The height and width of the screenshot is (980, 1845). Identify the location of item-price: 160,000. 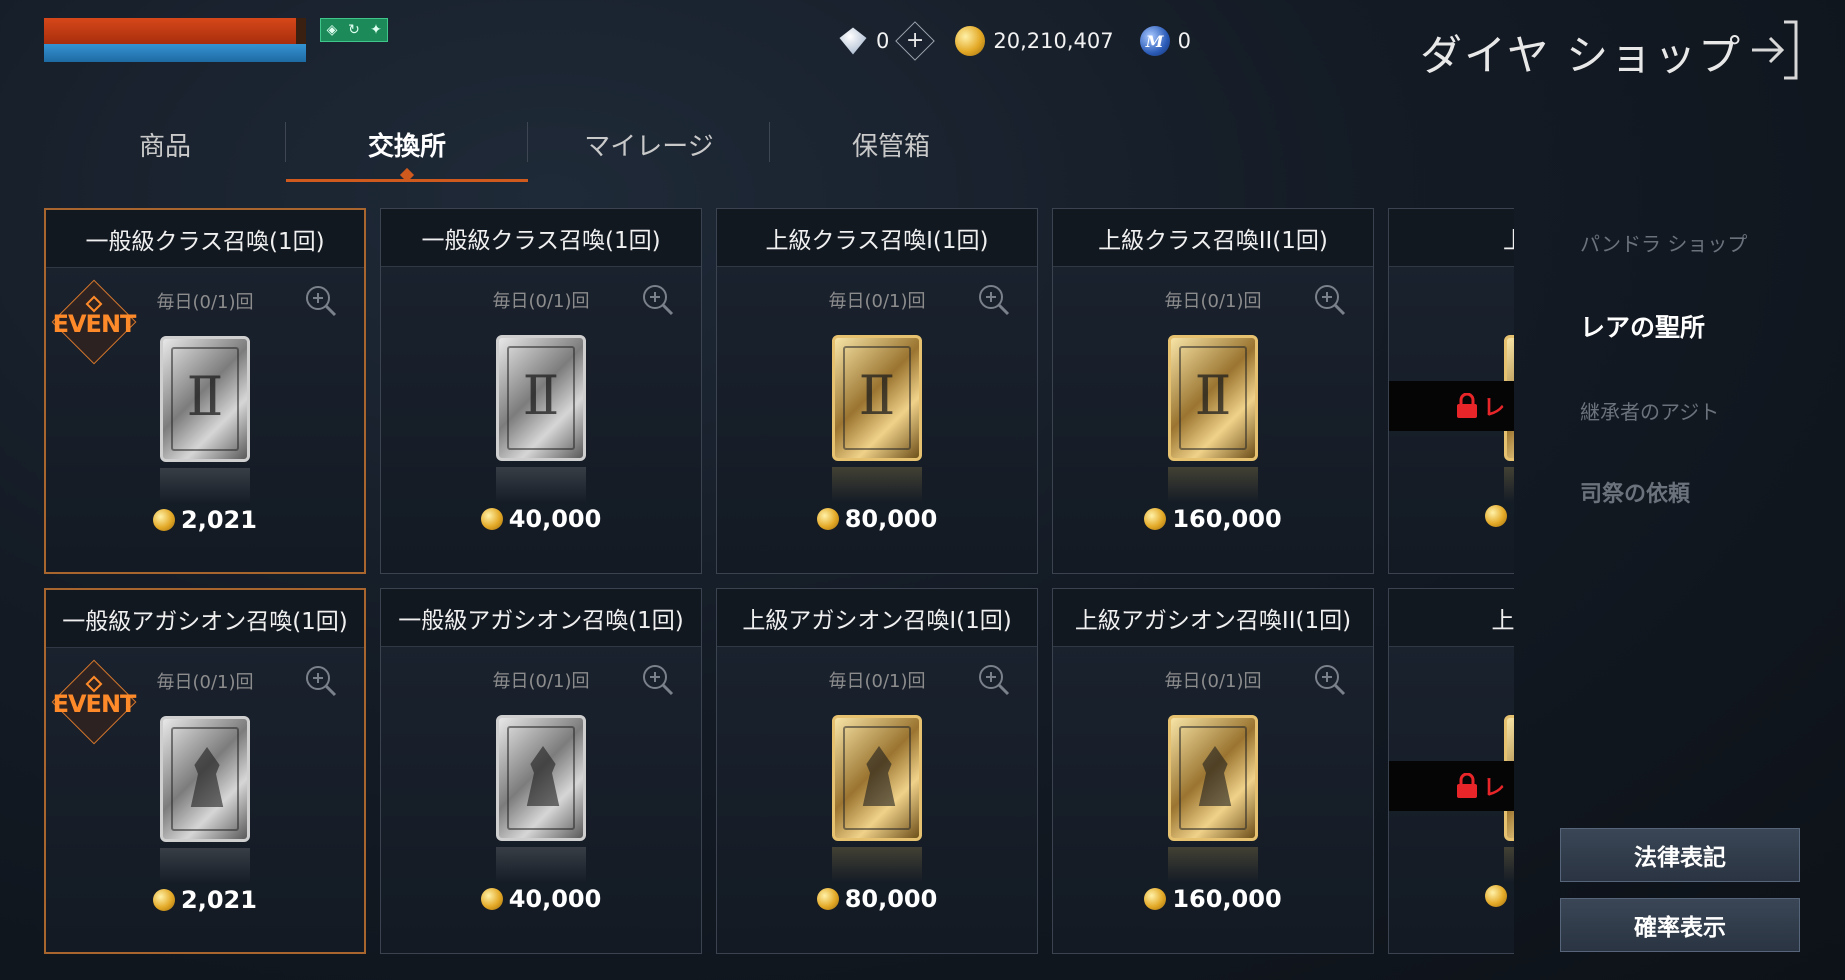
(1213, 899).